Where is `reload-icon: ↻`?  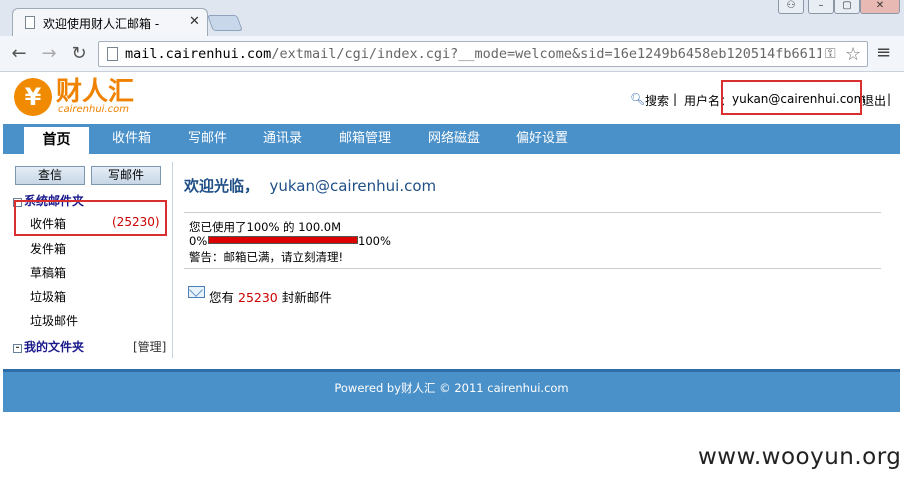 reload-icon: ↻ is located at coordinates (79, 54).